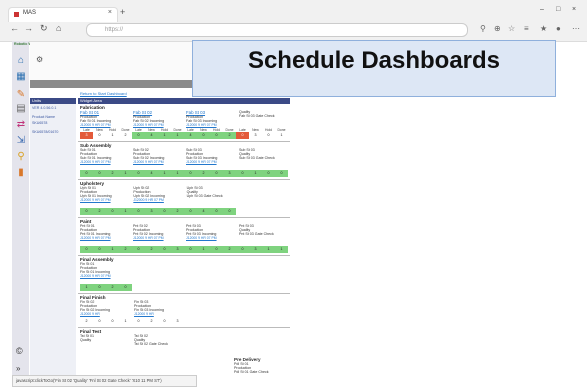  Describe the element at coordinates (103, 93) in the screenshot. I see `breadcrumb: Return to Start Dashboard` at that location.